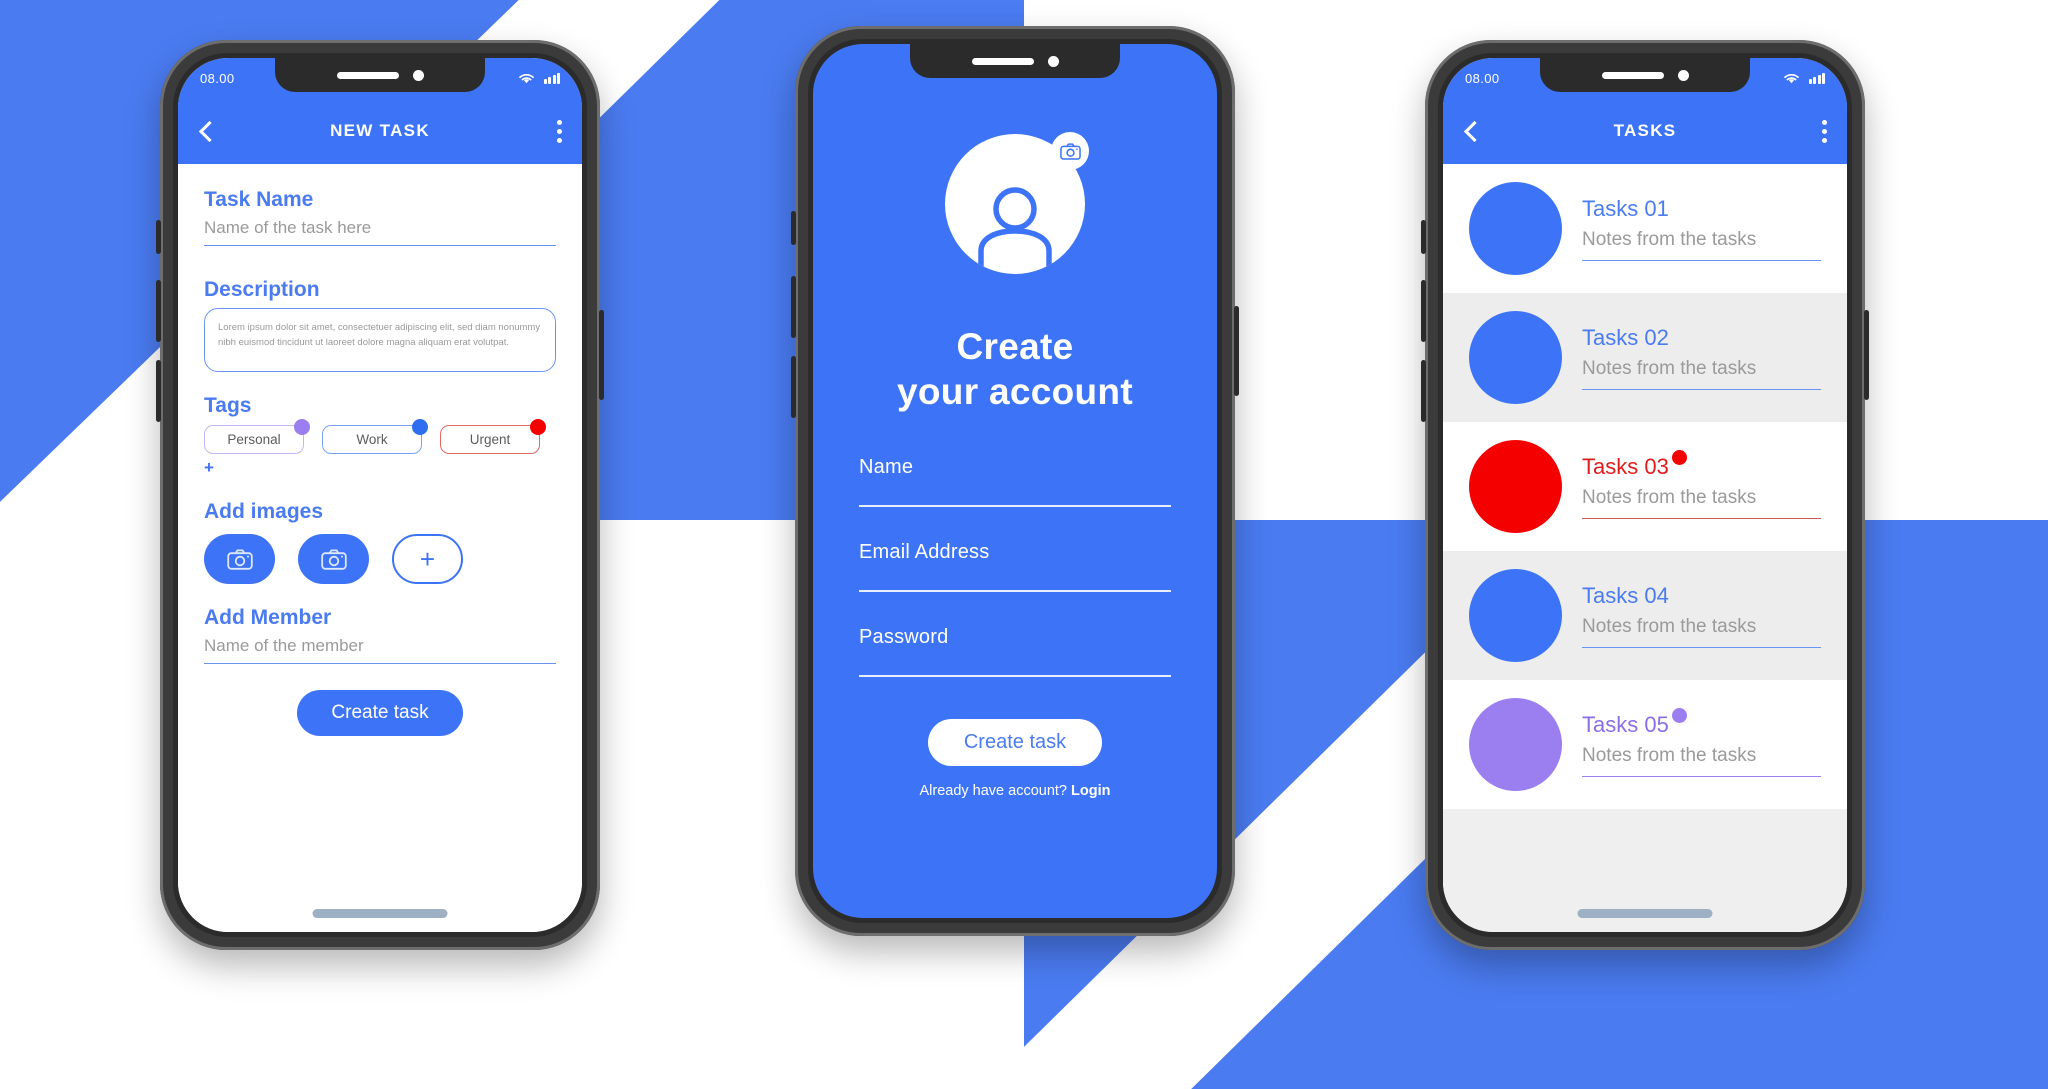  What do you see at coordinates (1015, 346) in the screenshot?
I see `signup-heading-line1: Create` at bounding box center [1015, 346].